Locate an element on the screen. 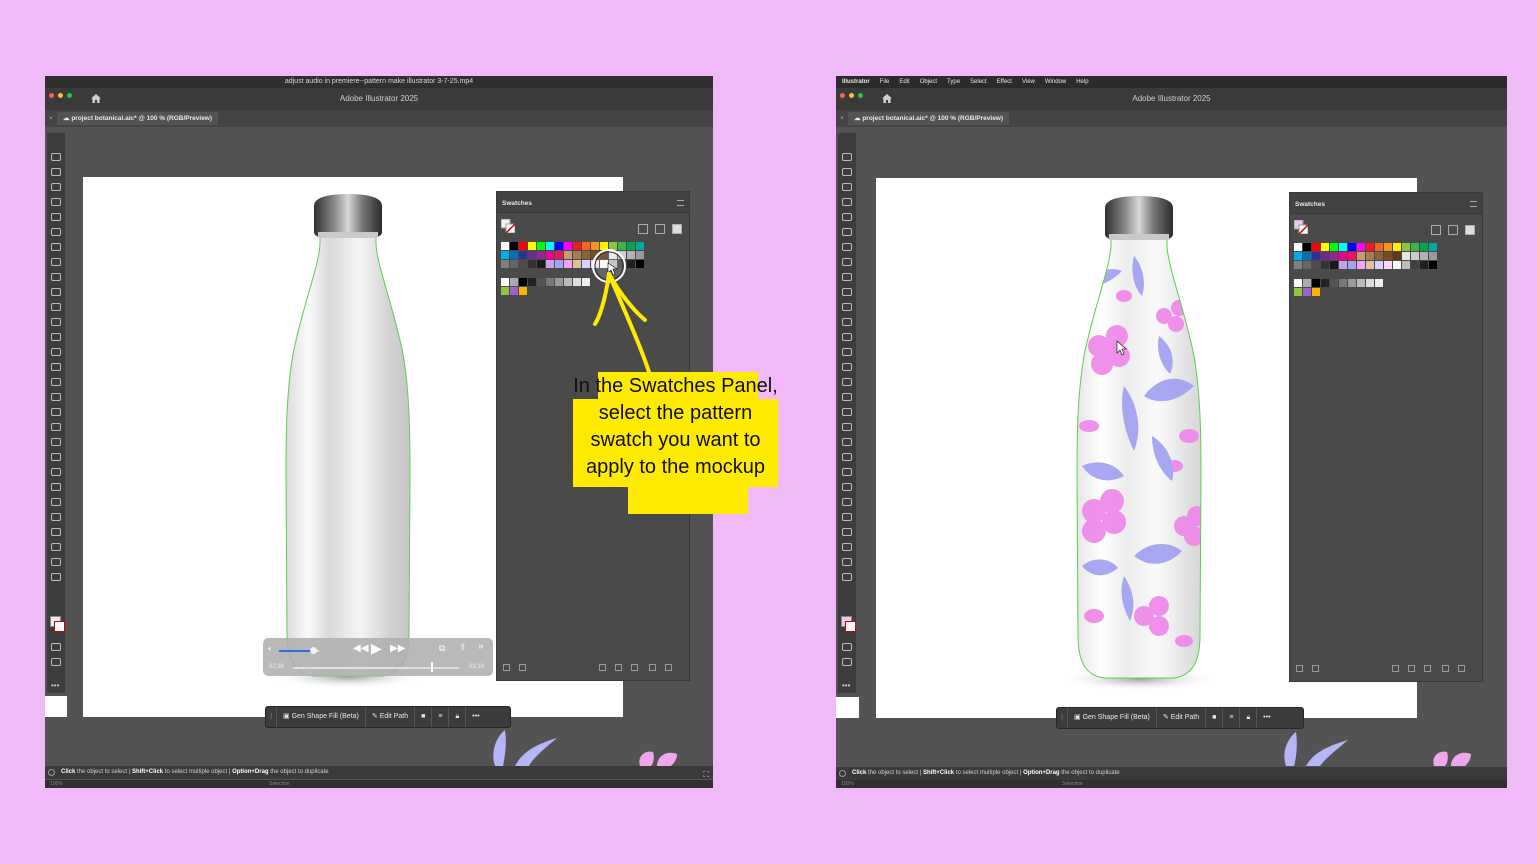 The image size is (1537, 864). stroke-swatch is located at coordinates (59, 626).